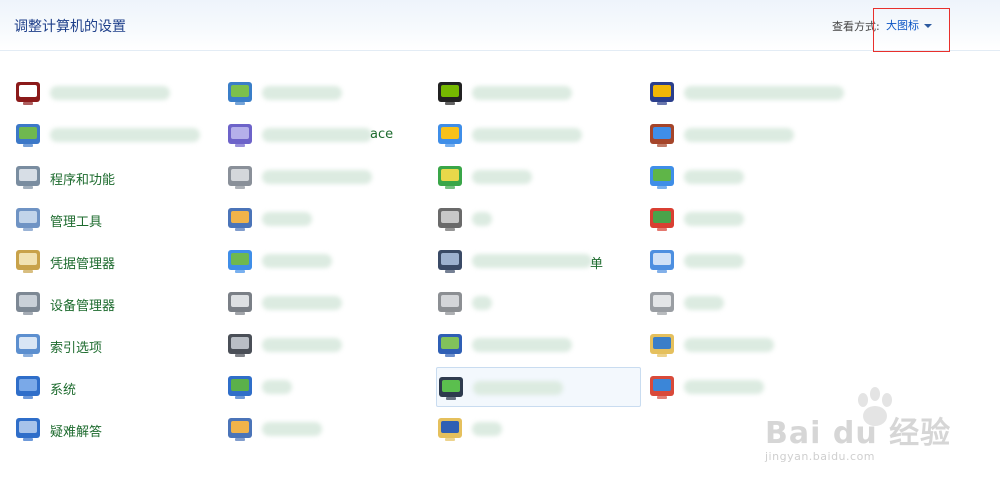 This screenshot has height=489, width=1000. What do you see at coordinates (597, 264) in the screenshot?
I see `control-panel-item-label: 单` at bounding box center [597, 264].